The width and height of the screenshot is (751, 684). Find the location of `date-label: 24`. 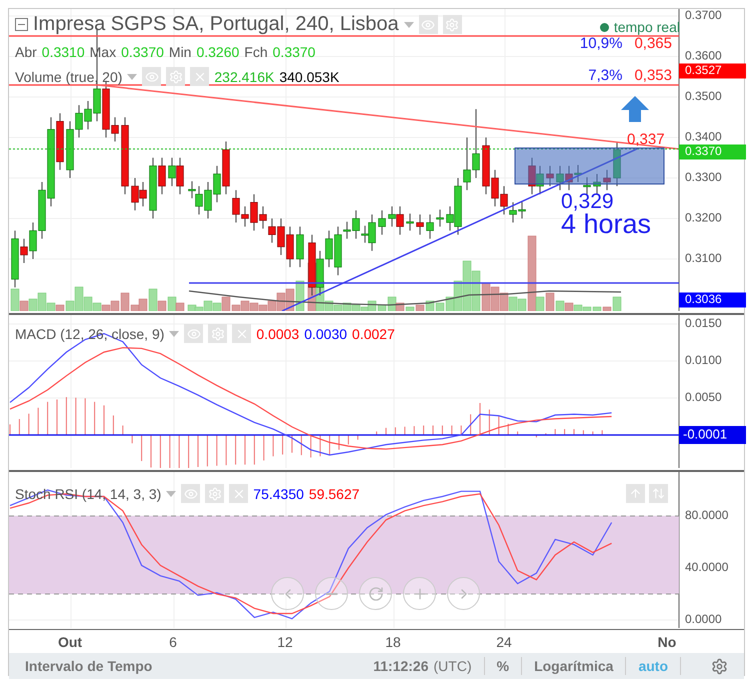

date-label: 24 is located at coordinates (504, 642).